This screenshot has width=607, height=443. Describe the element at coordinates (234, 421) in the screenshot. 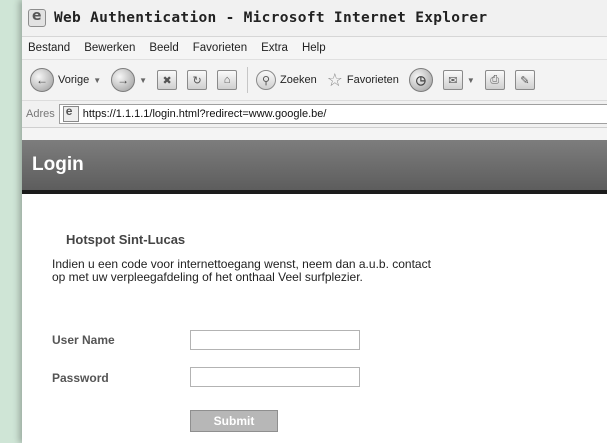

I see `submit-button: Submit` at that location.